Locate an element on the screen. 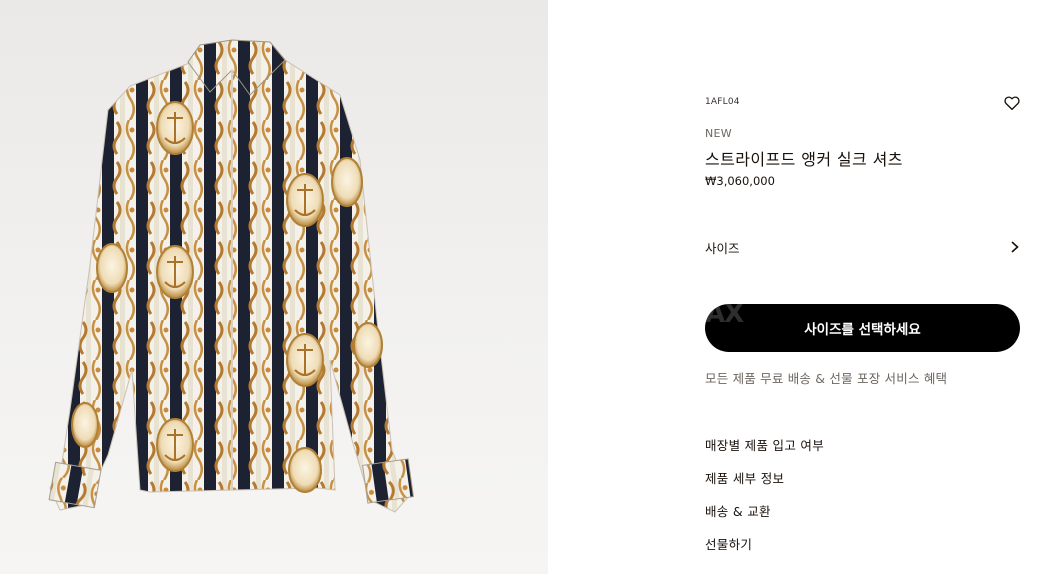 This screenshot has width=1061, height=574. select-size-label: 사이즈를 선택하세요 is located at coordinates (862, 330).